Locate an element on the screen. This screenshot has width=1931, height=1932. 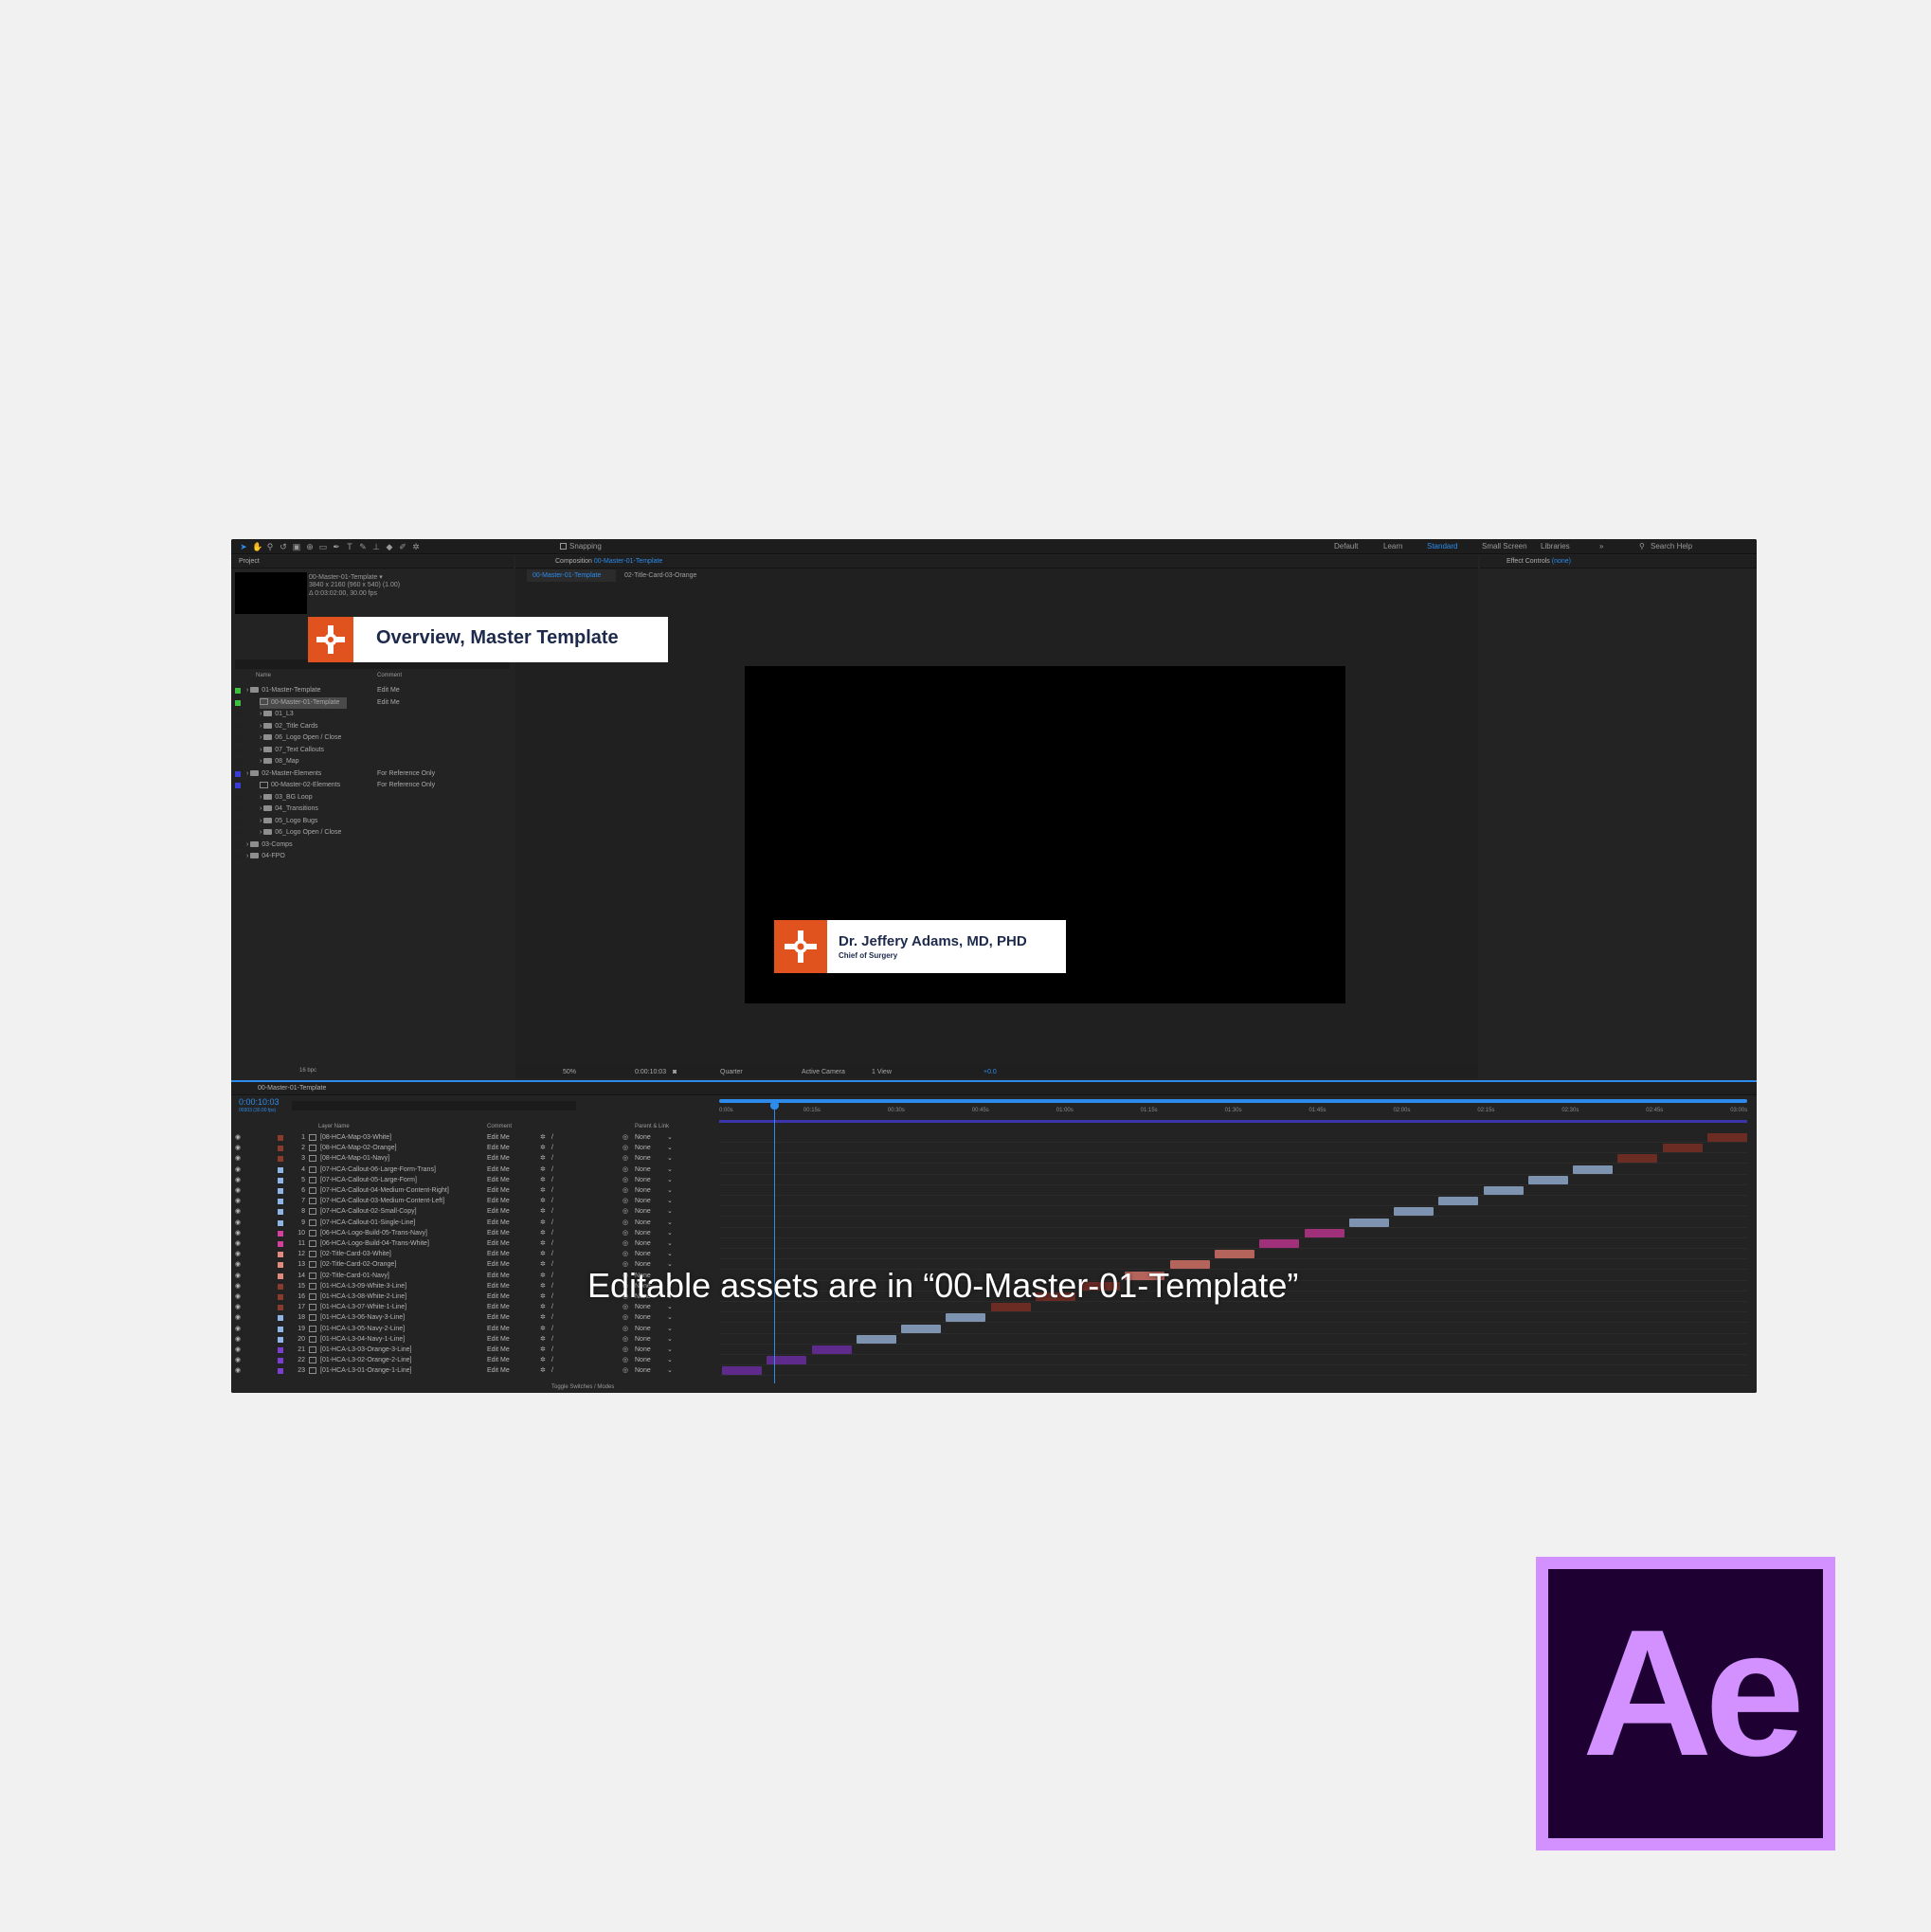
layer-name: [07-HCA-Callout-06-Large-Form-Trans] is located at coordinates (378, 1170).